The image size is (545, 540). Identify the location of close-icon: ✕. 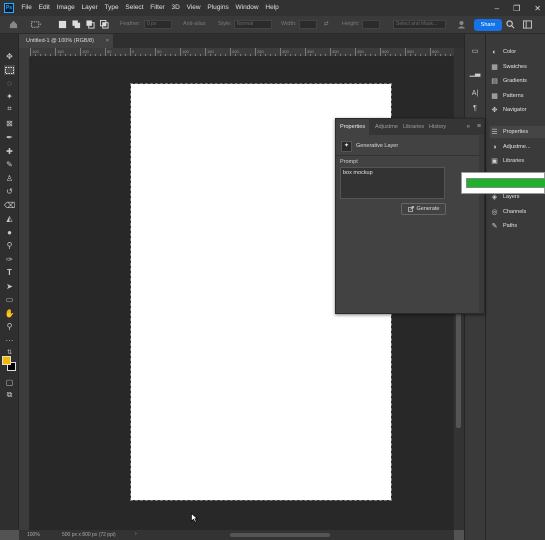
(537, 8).